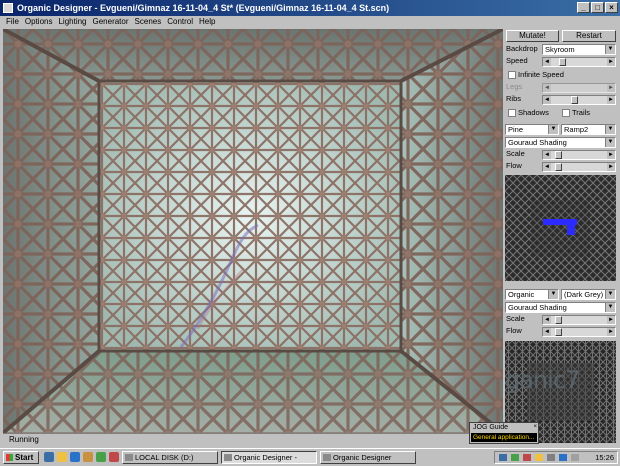  What do you see at coordinates (558, 167) in the screenshot?
I see `flow1-slider-thumb` at bounding box center [558, 167].